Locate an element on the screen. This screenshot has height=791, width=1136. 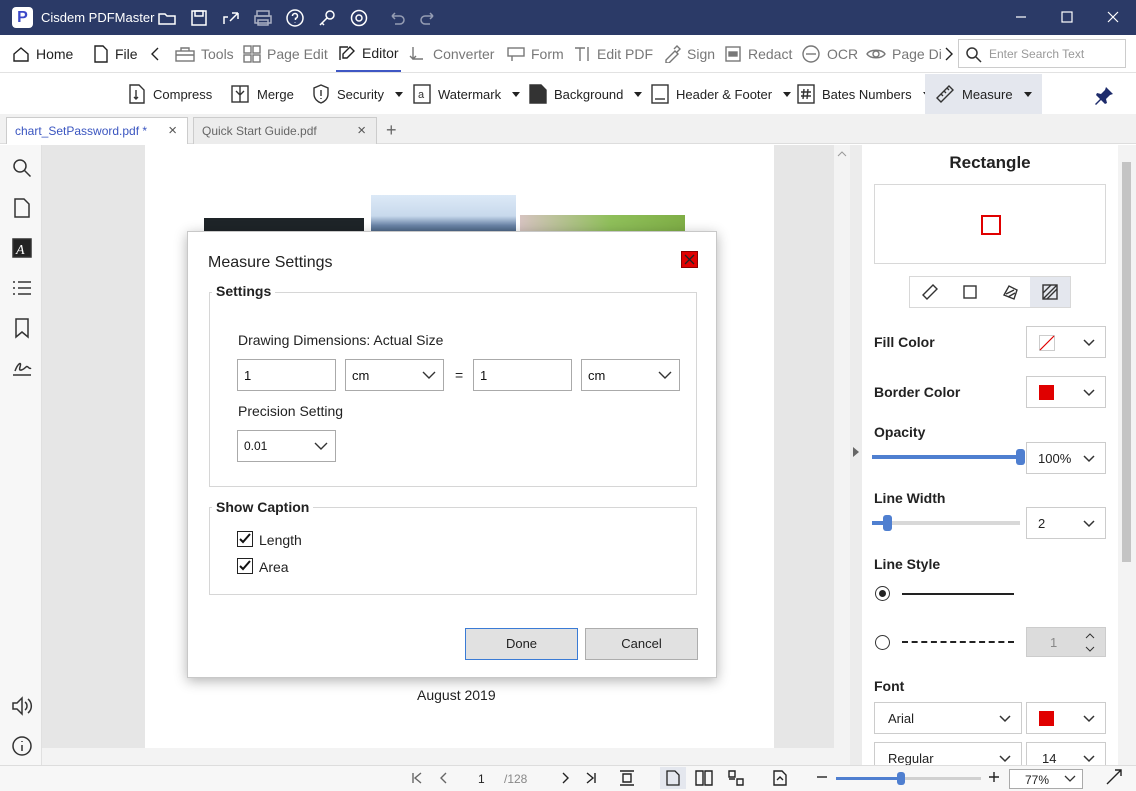
length-checkbox is located at coordinates (245, 539).